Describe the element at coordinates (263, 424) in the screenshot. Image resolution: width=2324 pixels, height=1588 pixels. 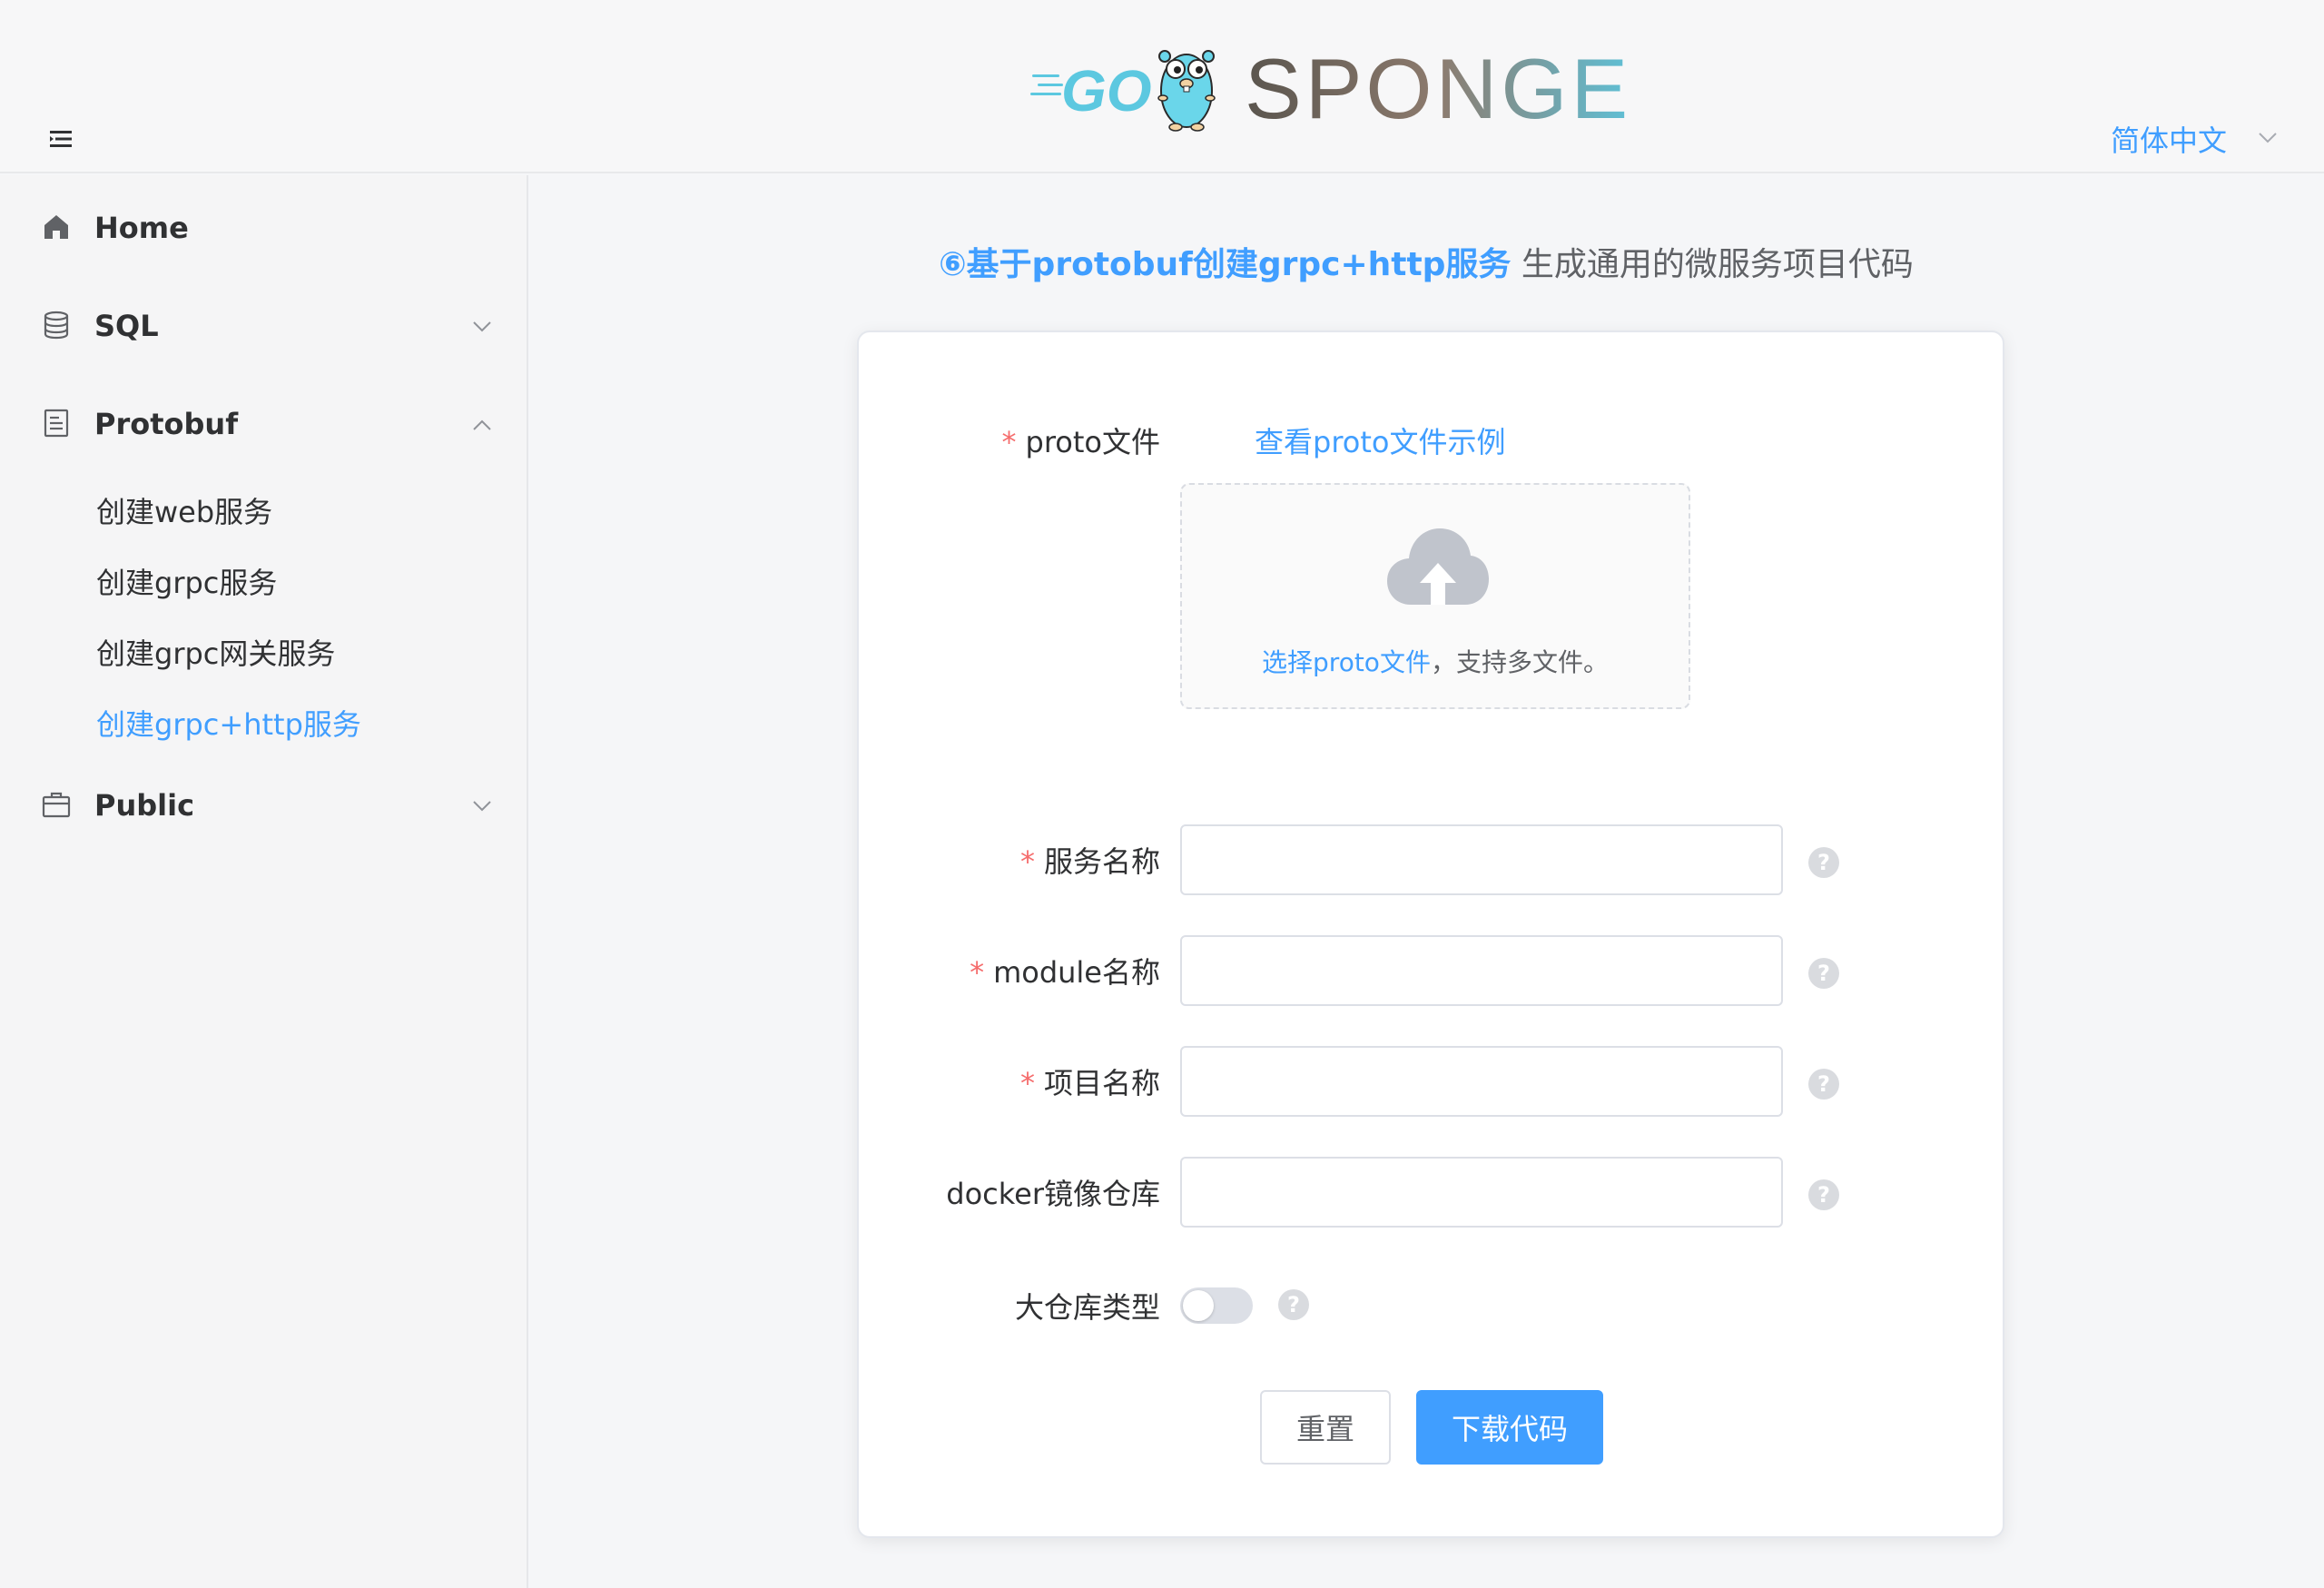
I see `sidebar-item-protobuf: Protobuf` at that location.